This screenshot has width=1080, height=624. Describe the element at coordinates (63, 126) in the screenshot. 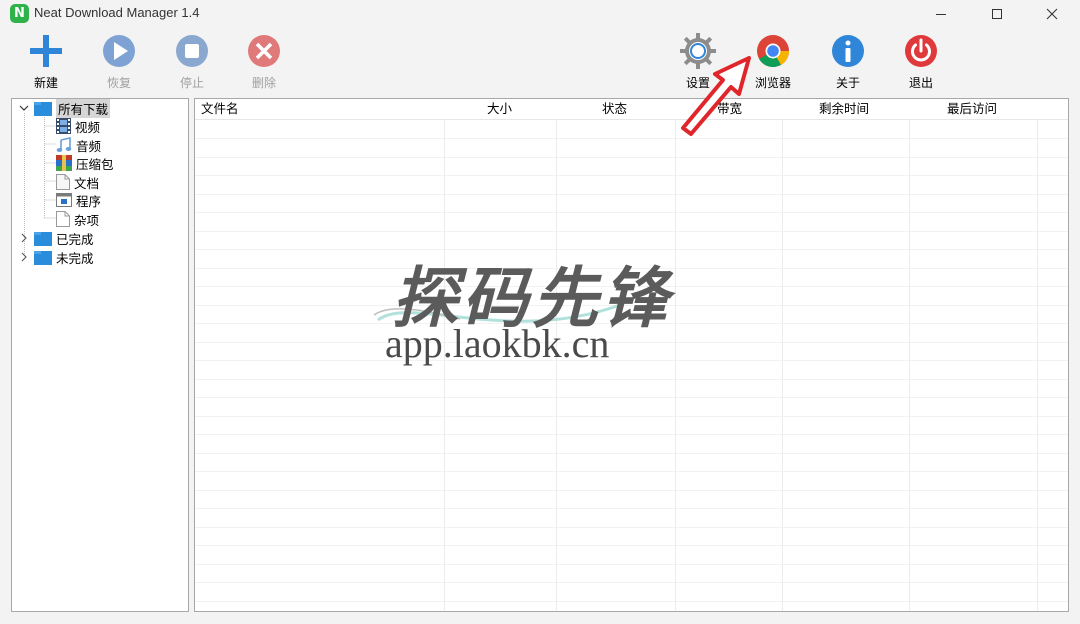

I see `film-icon` at that location.